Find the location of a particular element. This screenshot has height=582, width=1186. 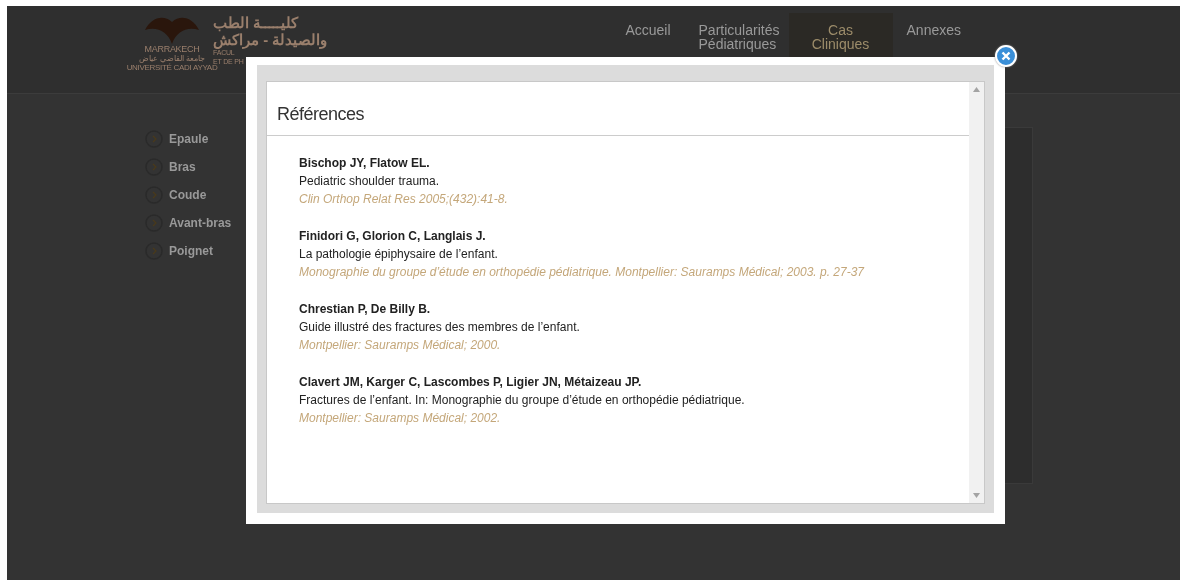

reference-source: Monographie du groupe d’étude en orthopédie pédiatrique. Montpellier: Sauramps Médical; 2003. p. 27-37 is located at coordinates (582, 272).